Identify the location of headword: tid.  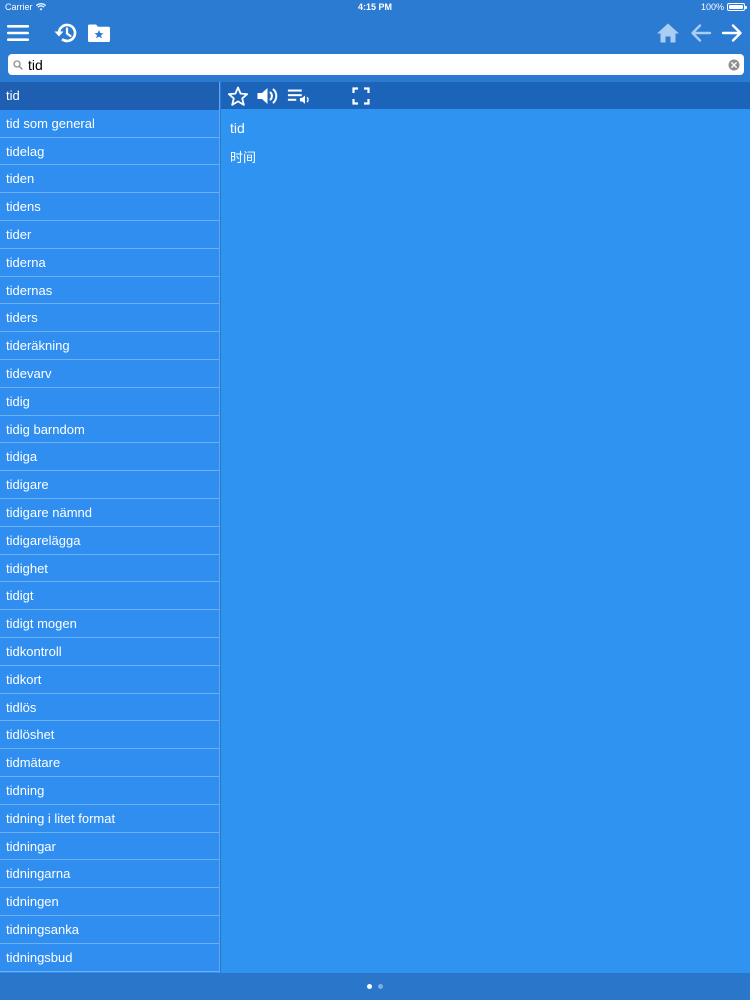
(237, 128).